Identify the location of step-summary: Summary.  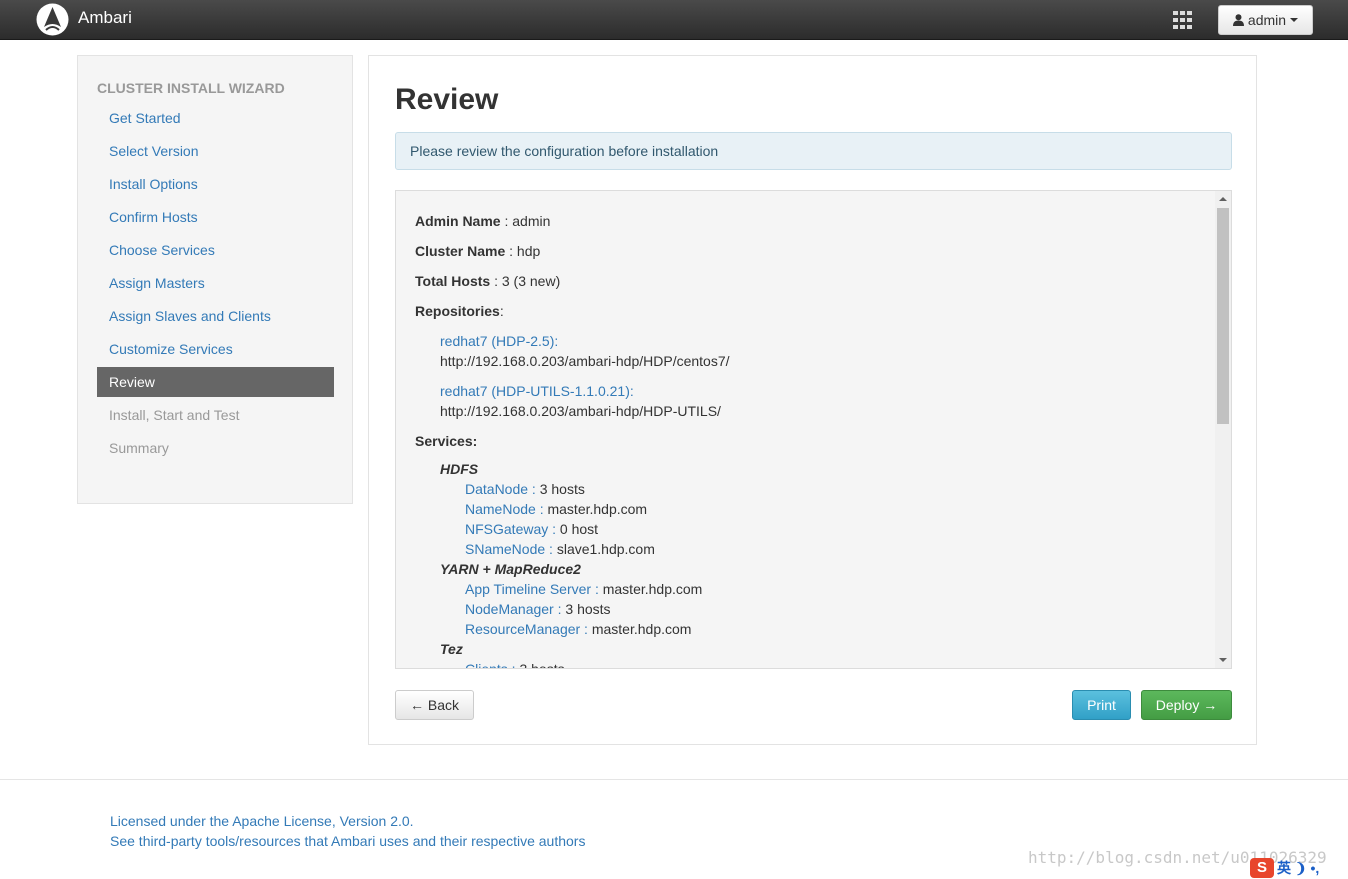
(139, 448).